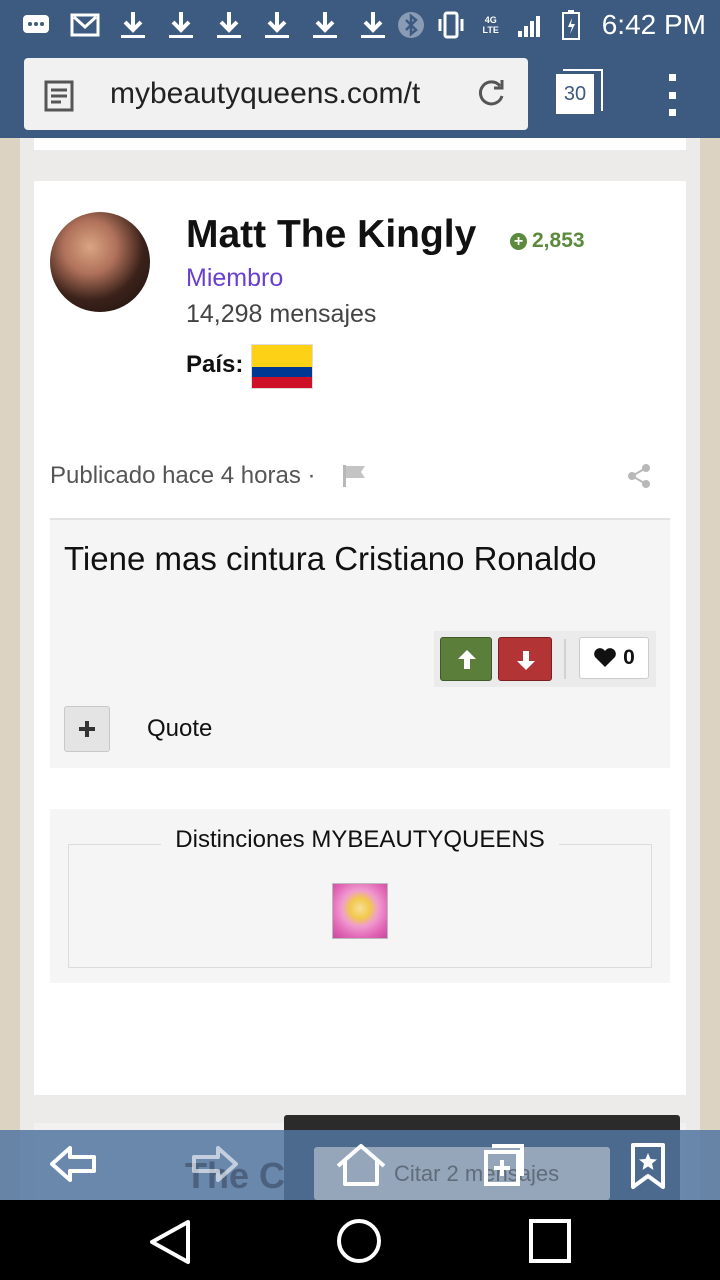 The height and width of the screenshot is (1280, 720). Describe the element at coordinates (330, 558) in the screenshot. I see `post-text: Tiene mas cintura Cristiano Ronaldo` at that location.